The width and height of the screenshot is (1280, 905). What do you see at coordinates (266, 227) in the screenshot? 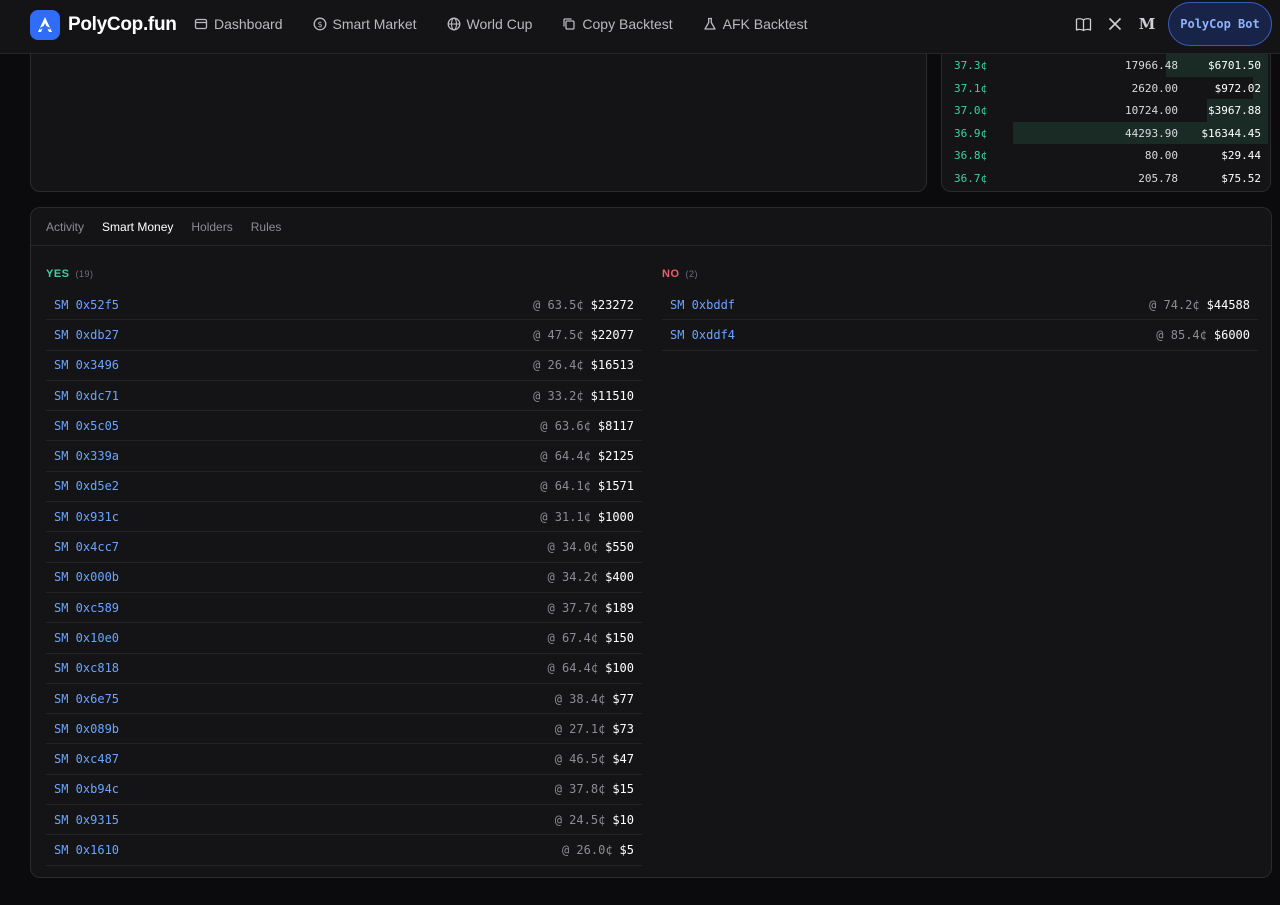
I see `tab-rules: Rules` at bounding box center [266, 227].